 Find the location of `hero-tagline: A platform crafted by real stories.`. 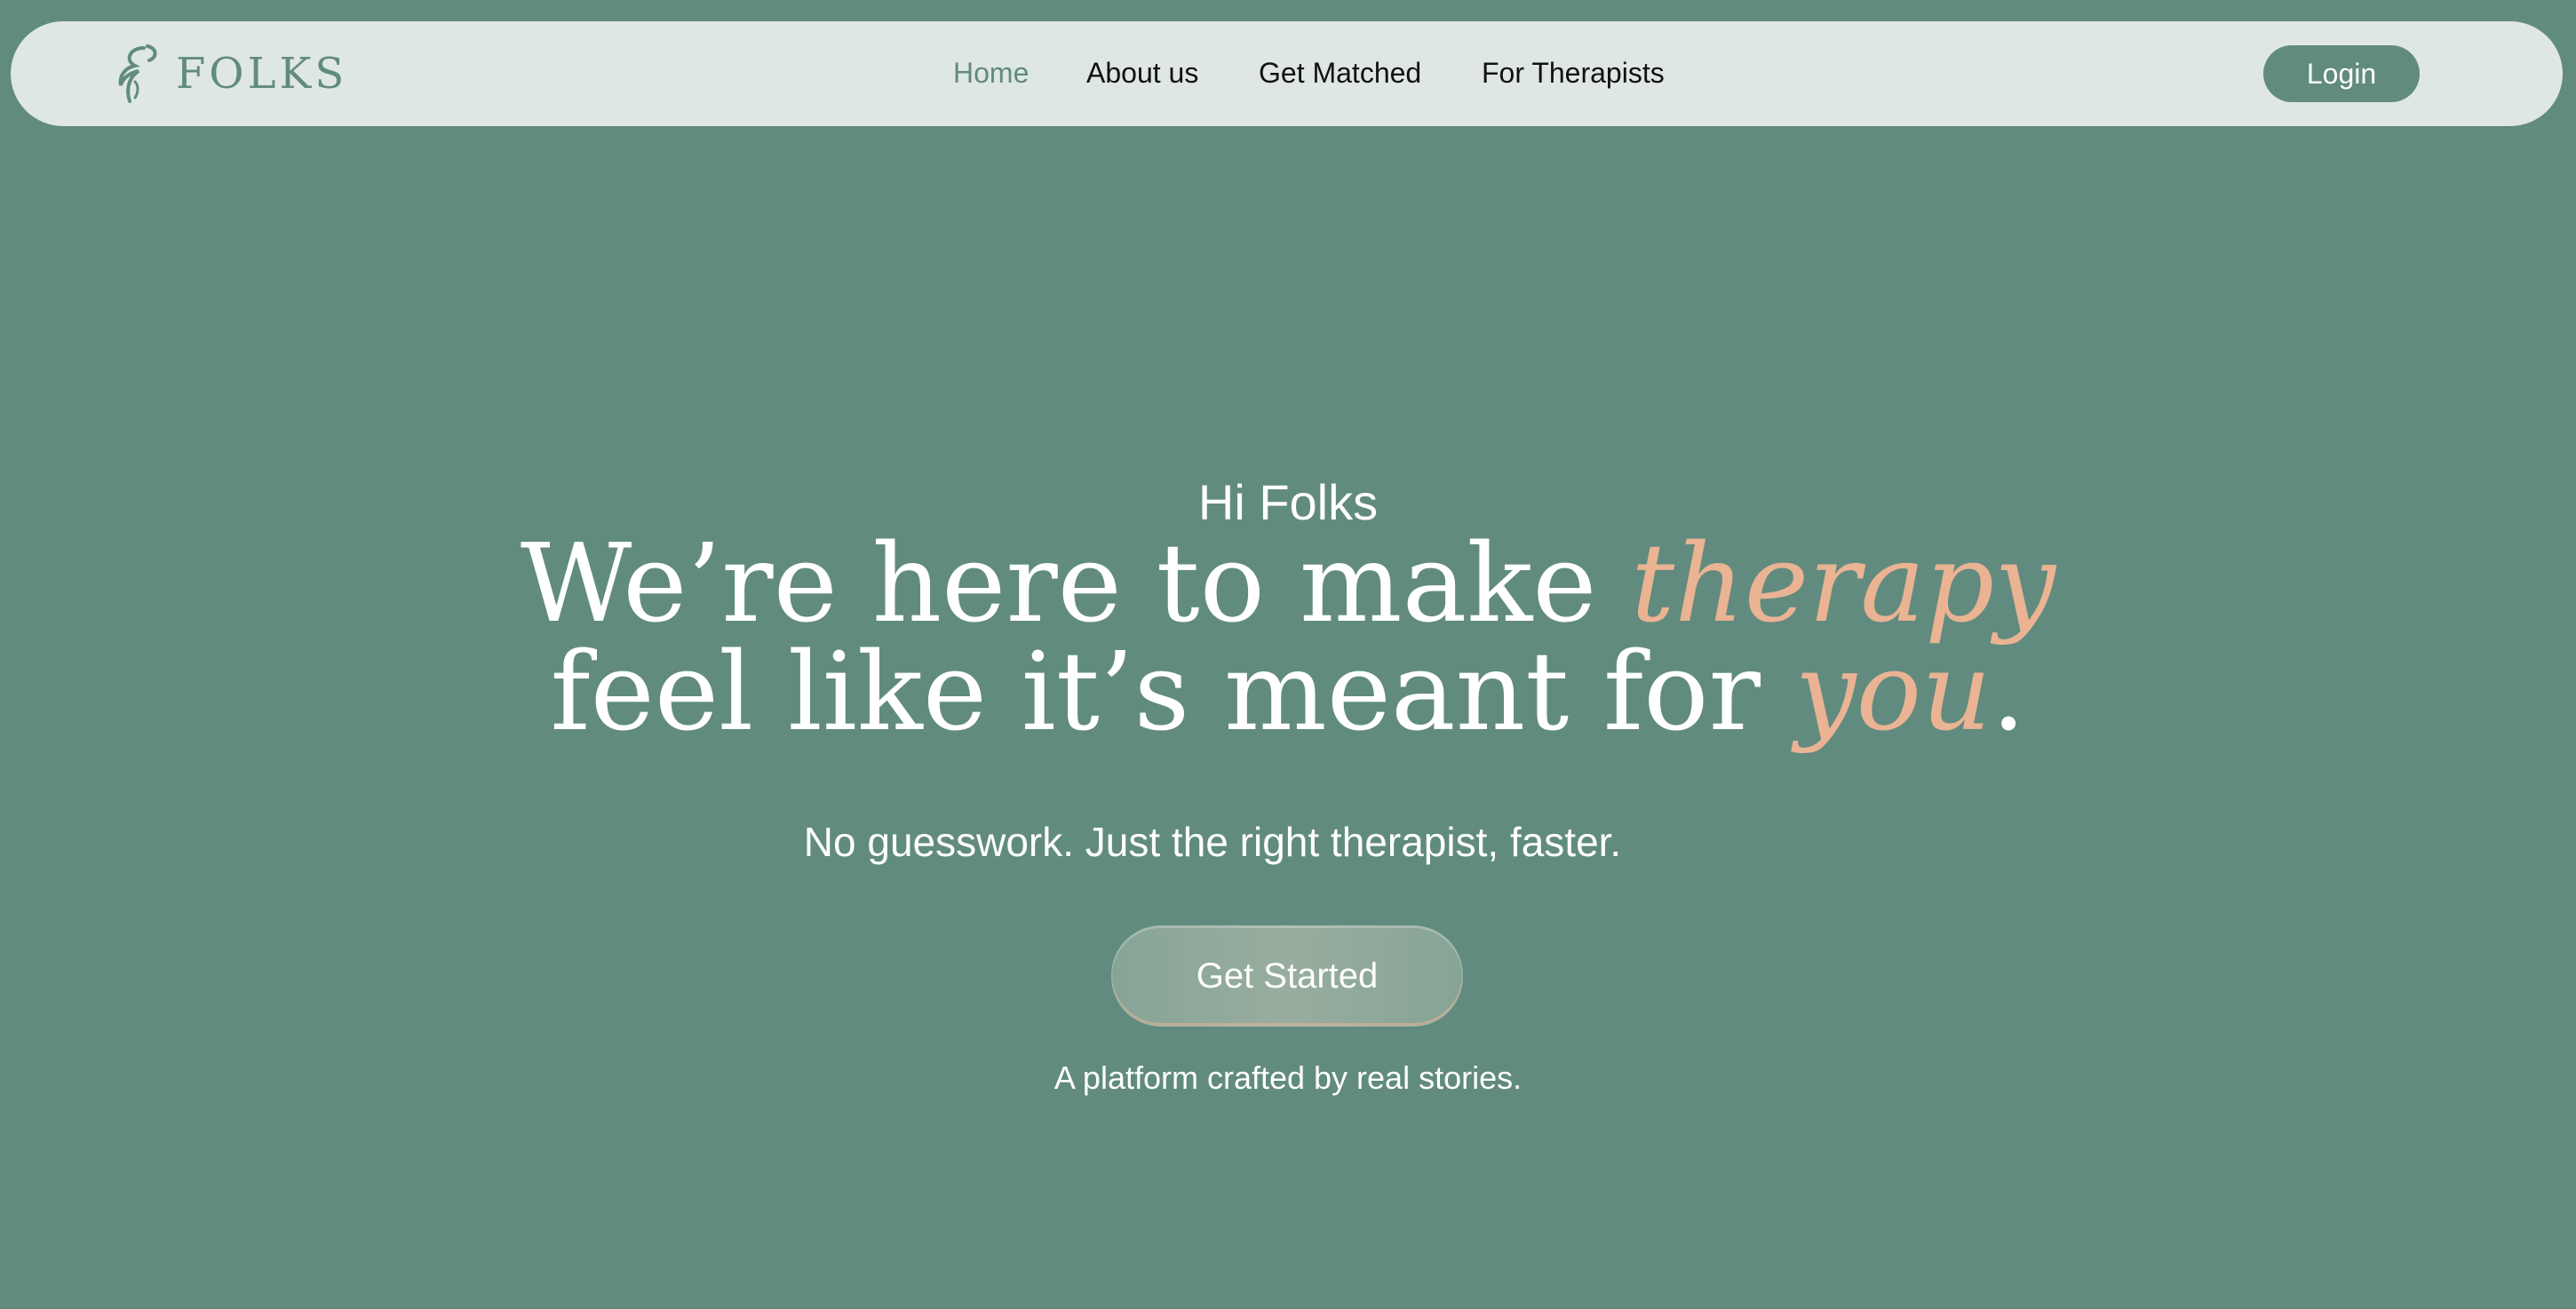

hero-tagline: A platform crafted by real stories. is located at coordinates (1288, 1077).